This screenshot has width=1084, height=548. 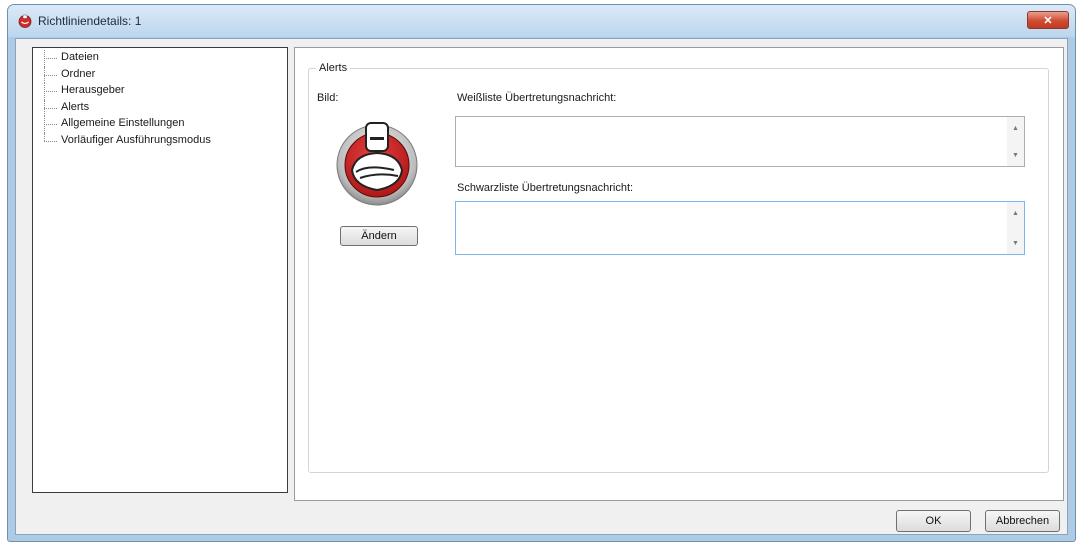 I want to click on blacklist-scrollbar: ▲ ▼, so click(x=1015, y=228).